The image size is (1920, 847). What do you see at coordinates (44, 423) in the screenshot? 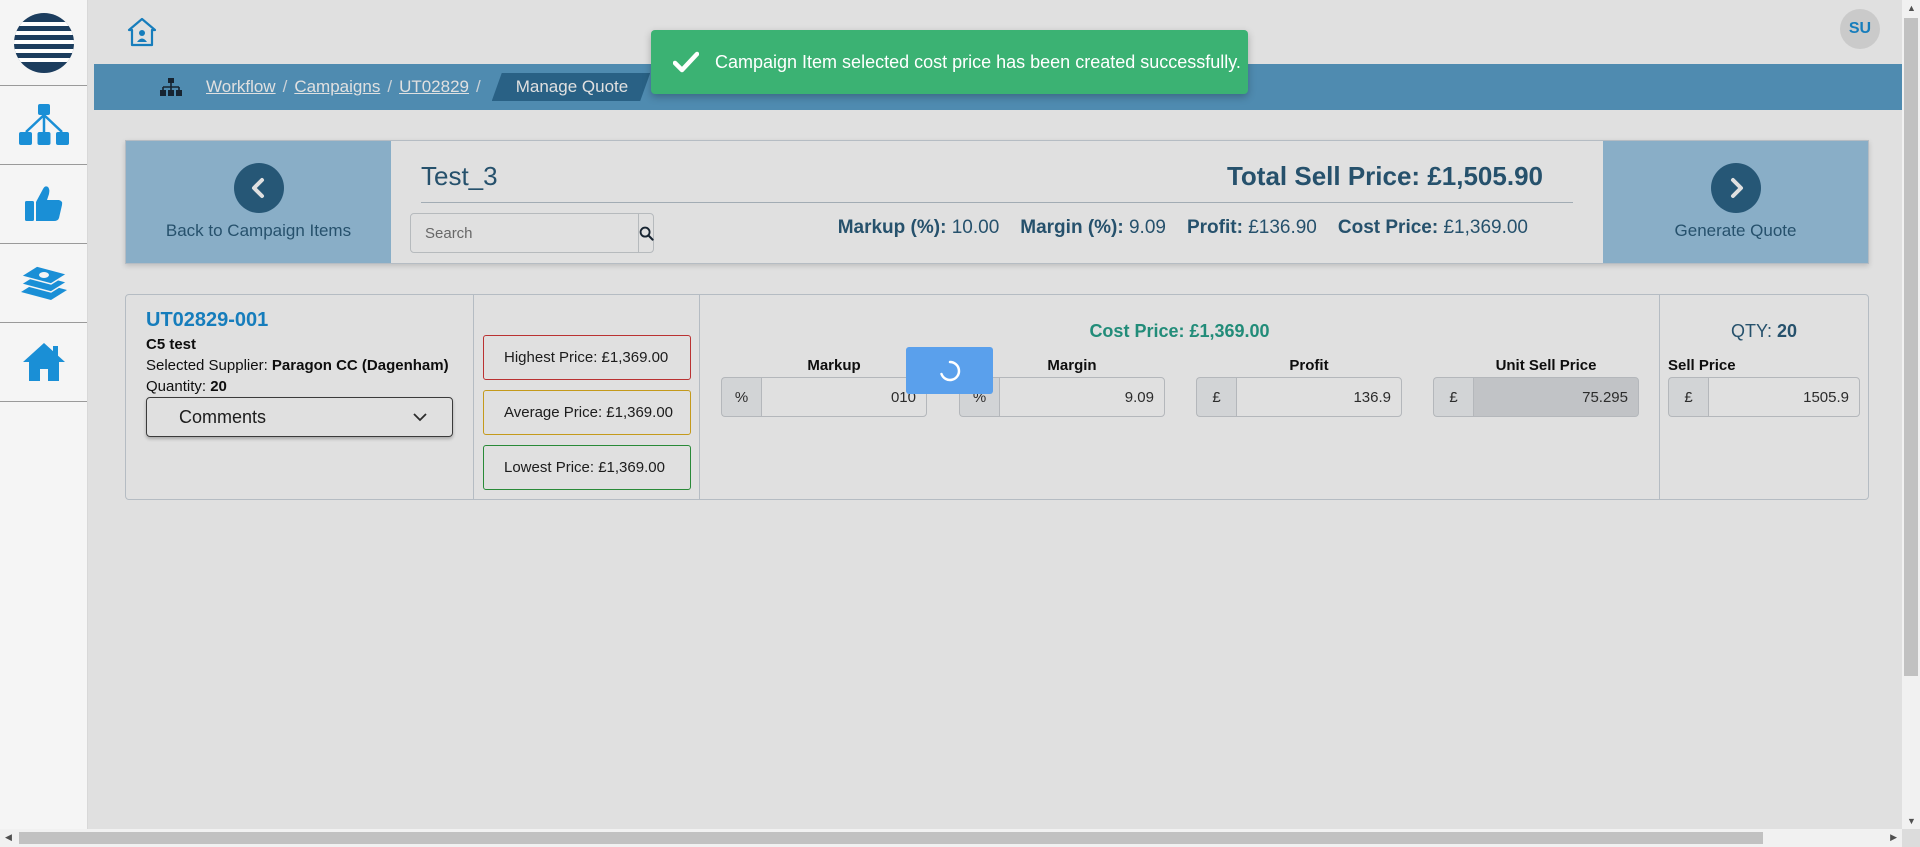
I see `sidebar` at bounding box center [44, 423].